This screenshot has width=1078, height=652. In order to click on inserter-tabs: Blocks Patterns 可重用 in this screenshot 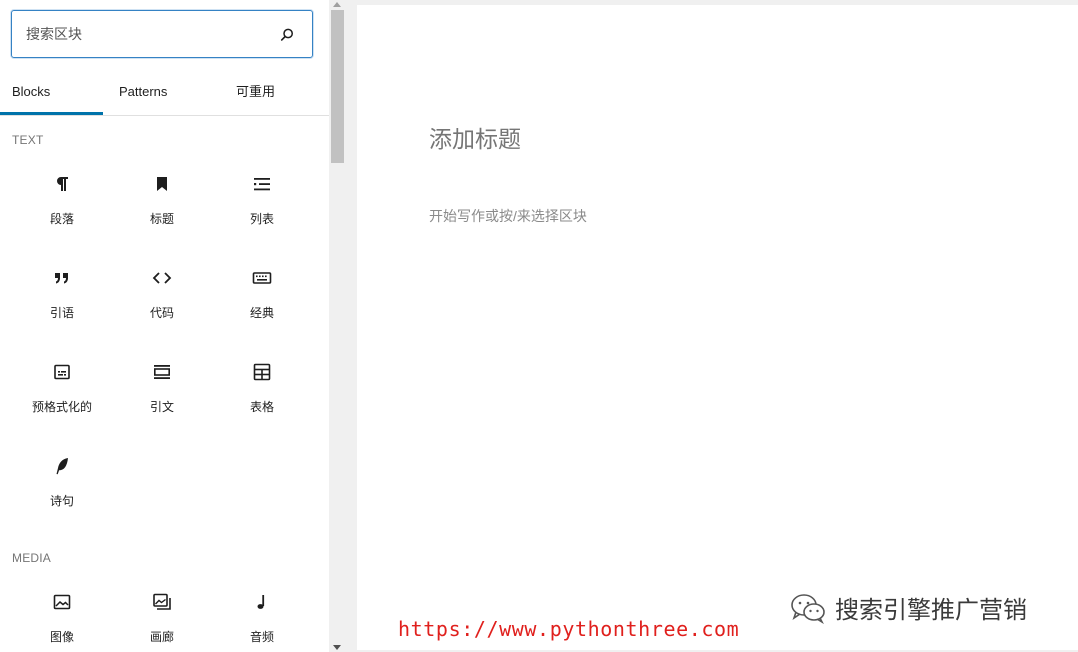, I will do `click(164, 94)`.